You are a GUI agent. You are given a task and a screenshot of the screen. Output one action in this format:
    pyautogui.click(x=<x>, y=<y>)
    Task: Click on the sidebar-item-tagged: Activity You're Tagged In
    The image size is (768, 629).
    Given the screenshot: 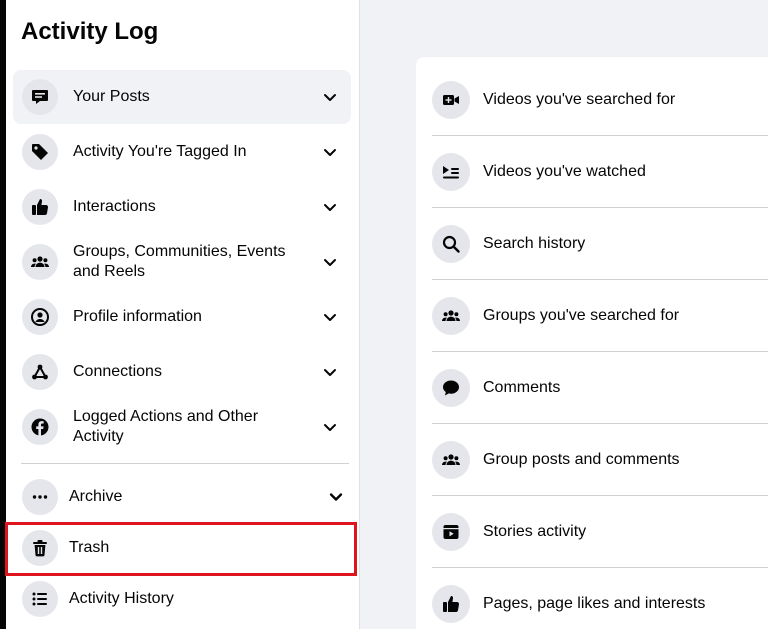 What is the action you would take?
    pyautogui.click(x=182, y=152)
    